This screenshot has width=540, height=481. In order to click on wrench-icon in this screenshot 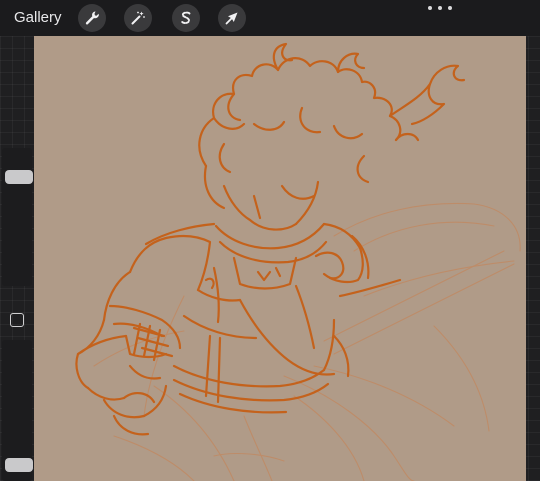, I will do `click(92, 18)`.